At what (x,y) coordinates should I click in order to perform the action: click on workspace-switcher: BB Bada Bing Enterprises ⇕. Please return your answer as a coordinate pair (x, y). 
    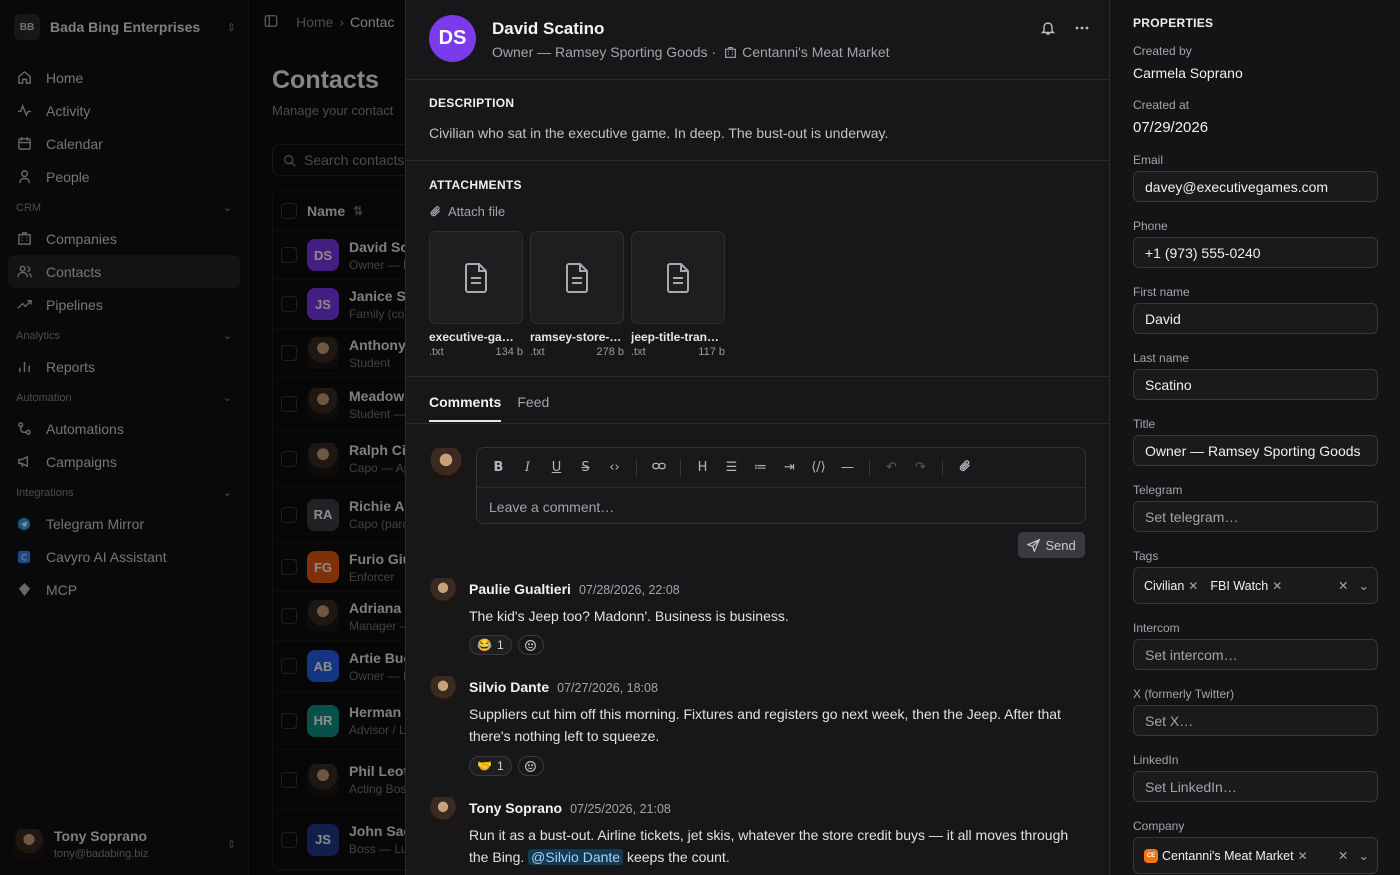
    Looking at the image, I should click on (125, 27).